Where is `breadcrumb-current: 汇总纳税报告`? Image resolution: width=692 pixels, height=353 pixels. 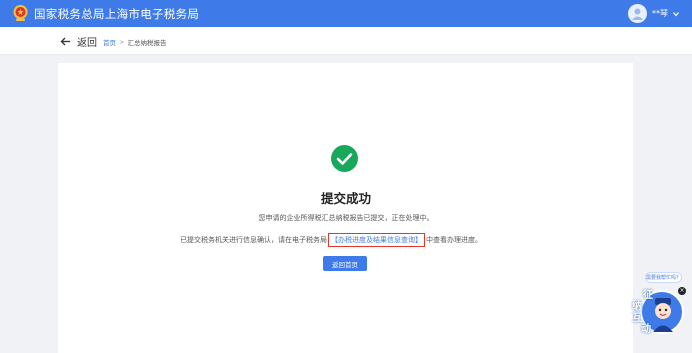
breadcrumb-current: 汇总纳税报告 is located at coordinates (147, 43).